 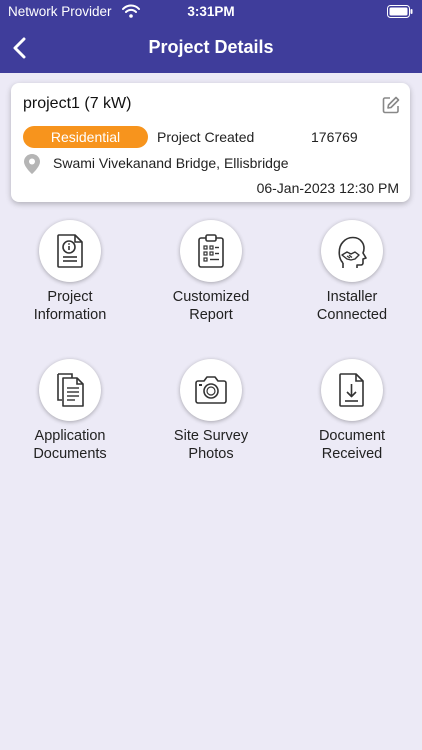 I want to click on status-bar: Network Provider 3:31PM, so click(x=211, y=12).